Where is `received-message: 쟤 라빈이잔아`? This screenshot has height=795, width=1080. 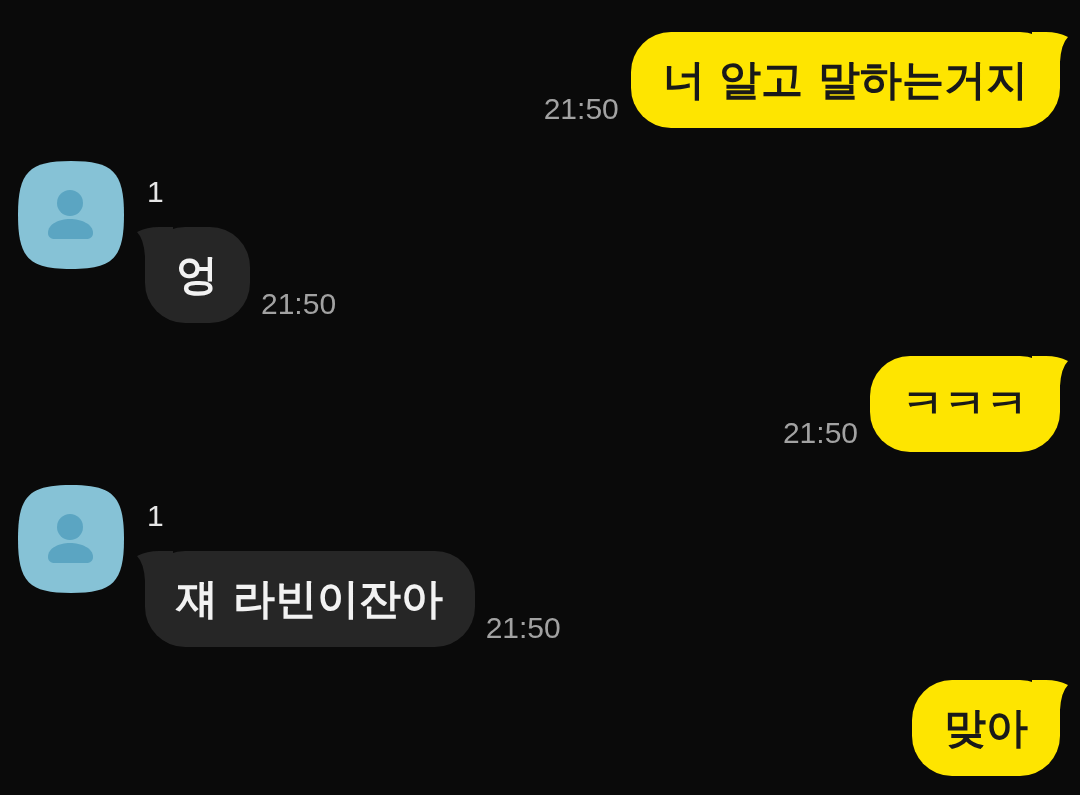 received-message: 쟤 라빈이잔아 is located at coordinates (306, 599).